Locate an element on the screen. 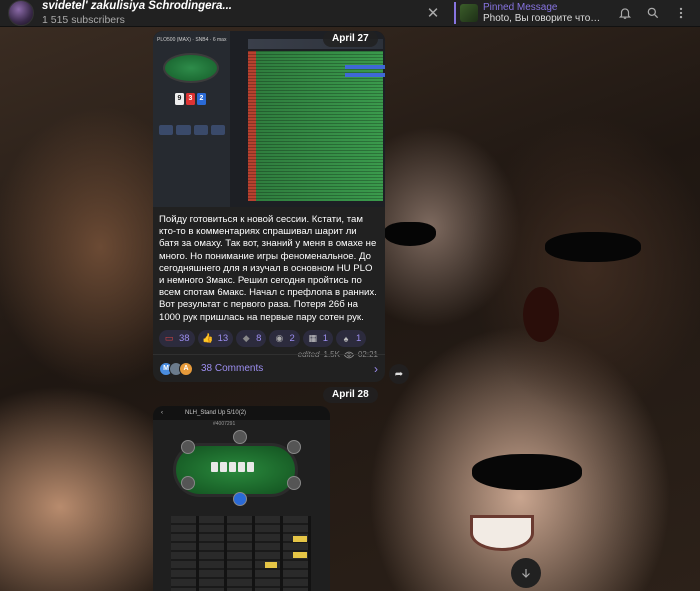 The image size is (700, 591). poker-table-panel: PLO500 (MAX) · SNB4 · 6 max 9 3 2 is located at coordinates (191, 119).